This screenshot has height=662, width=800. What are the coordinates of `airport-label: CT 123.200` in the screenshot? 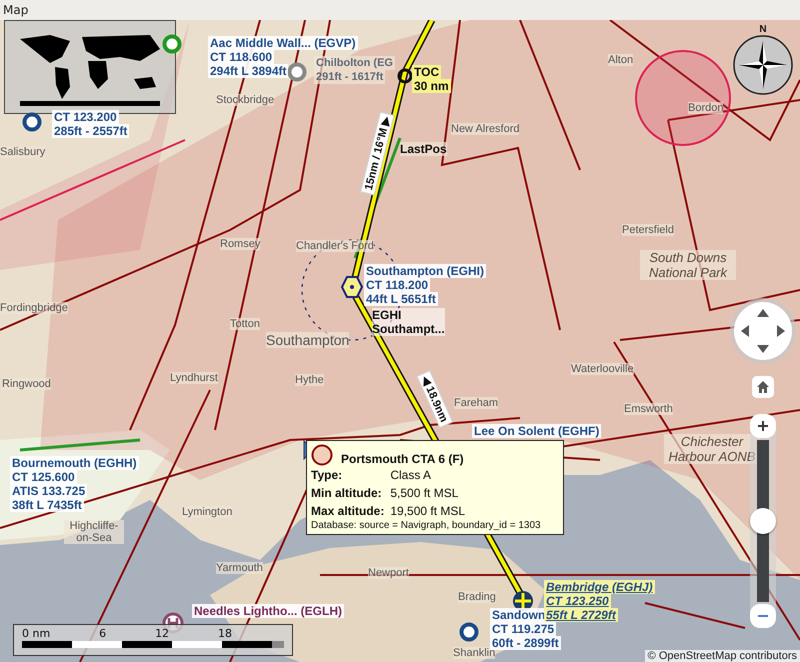 It's located at (85, 117).